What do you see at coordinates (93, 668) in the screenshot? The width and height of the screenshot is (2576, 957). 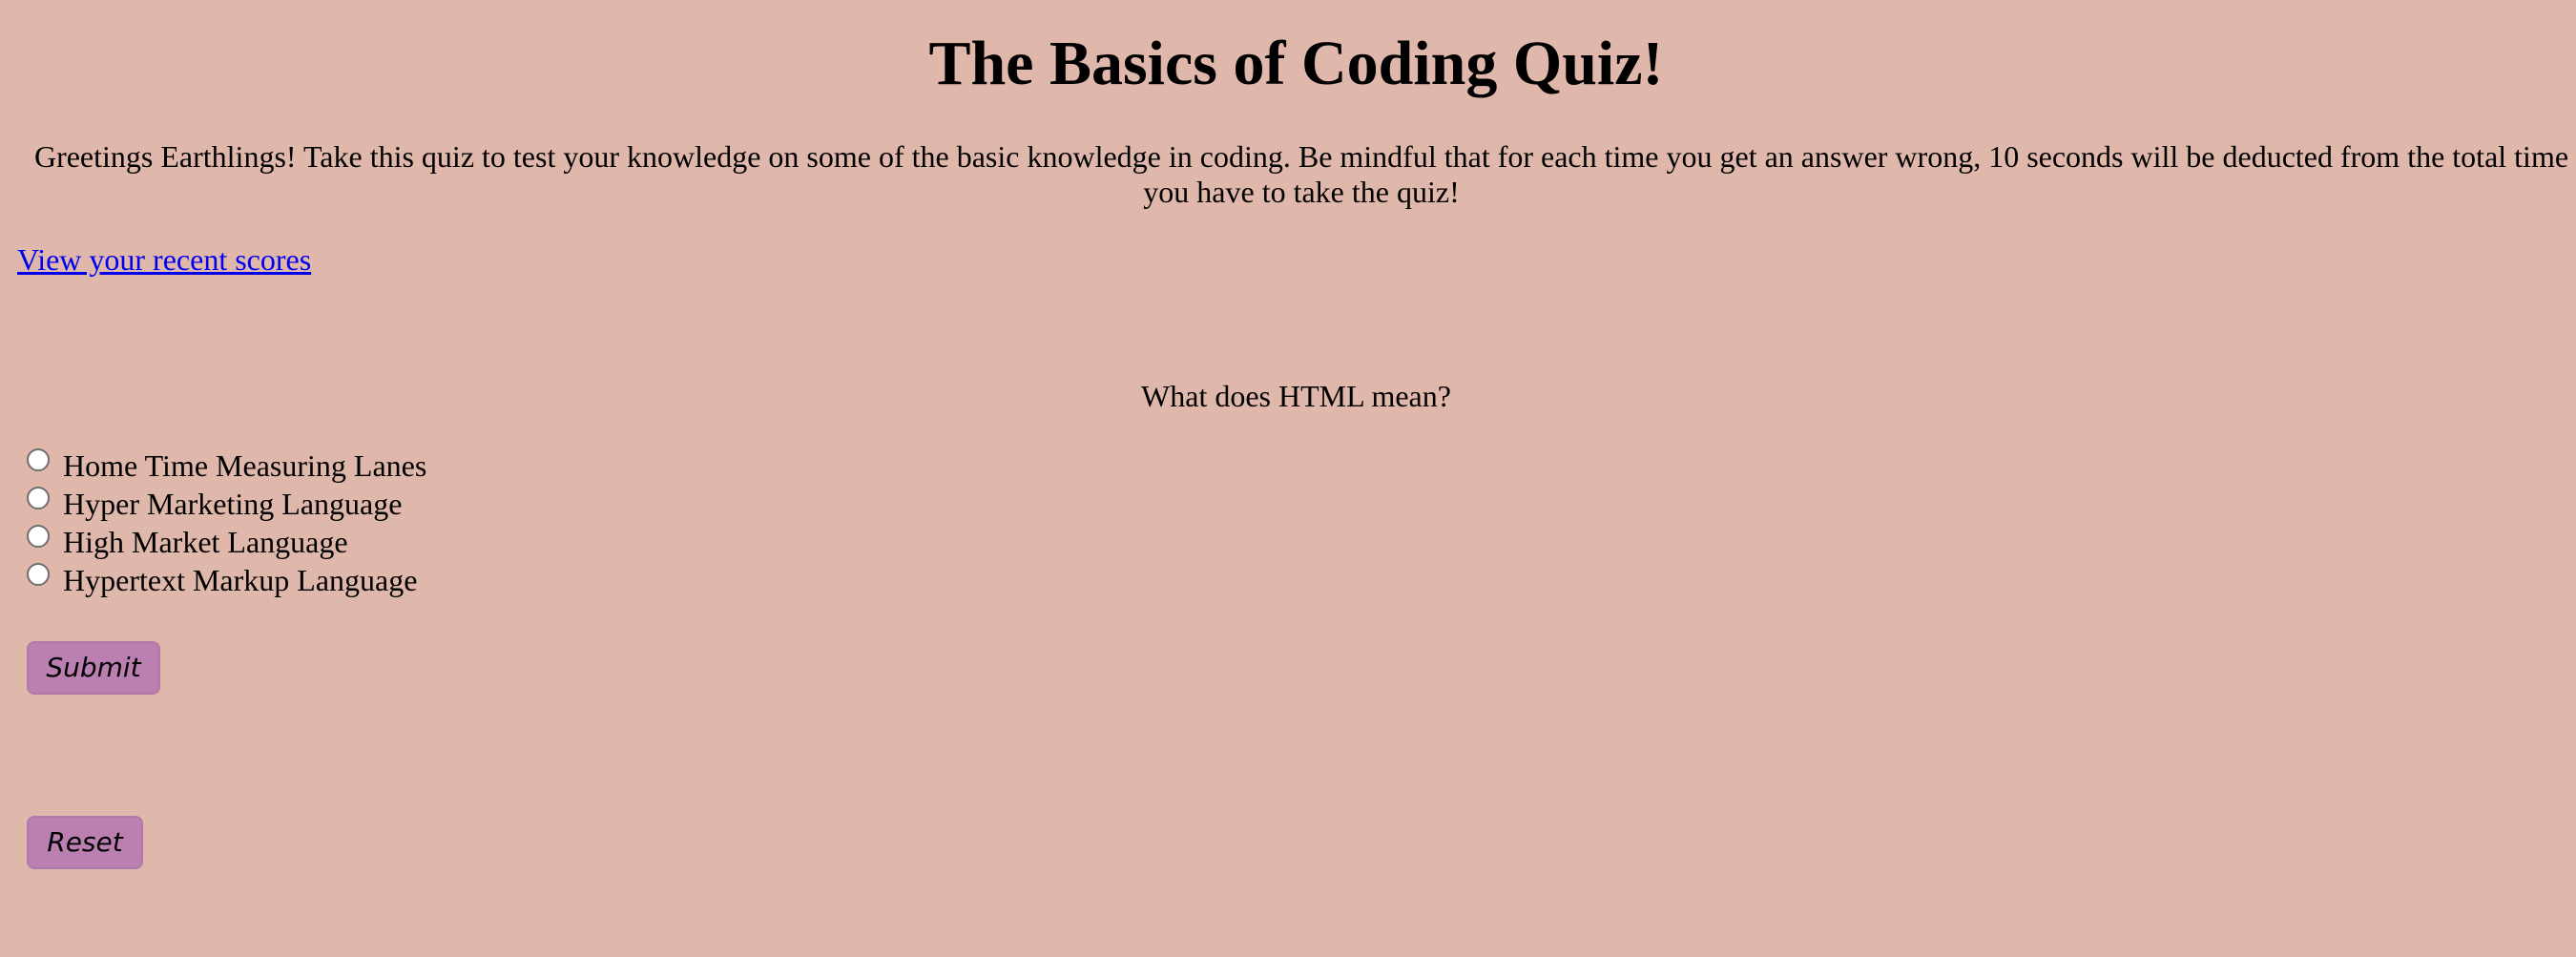 I see `submit-button: Submit` at bounding box center [93, 668].